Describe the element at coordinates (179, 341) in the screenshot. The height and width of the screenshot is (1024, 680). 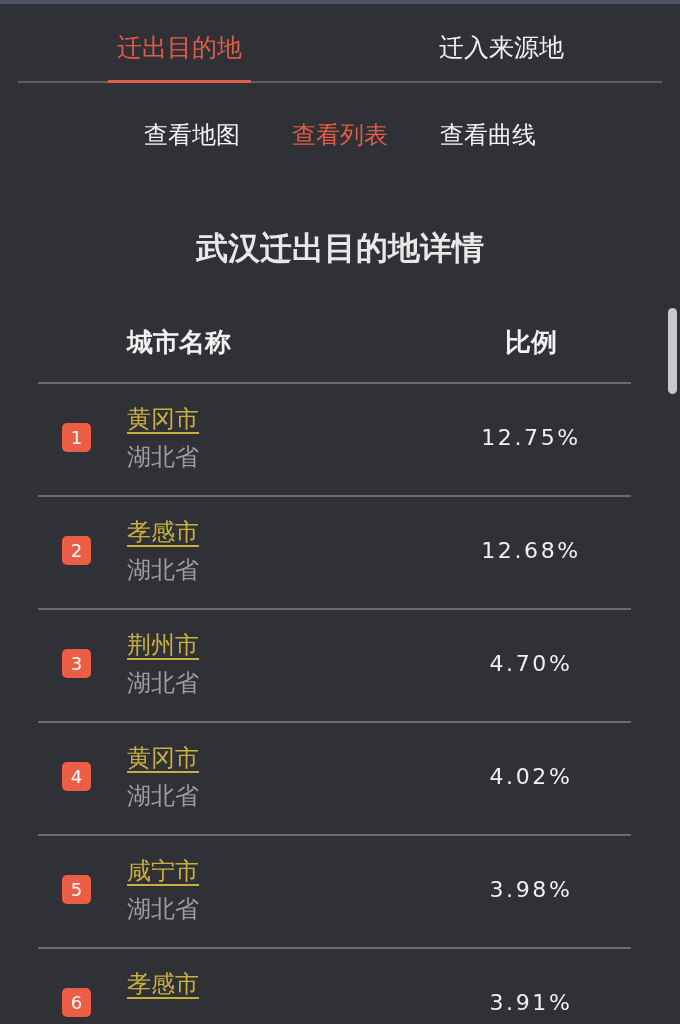
I see `column-header: 城市名称` at that location.